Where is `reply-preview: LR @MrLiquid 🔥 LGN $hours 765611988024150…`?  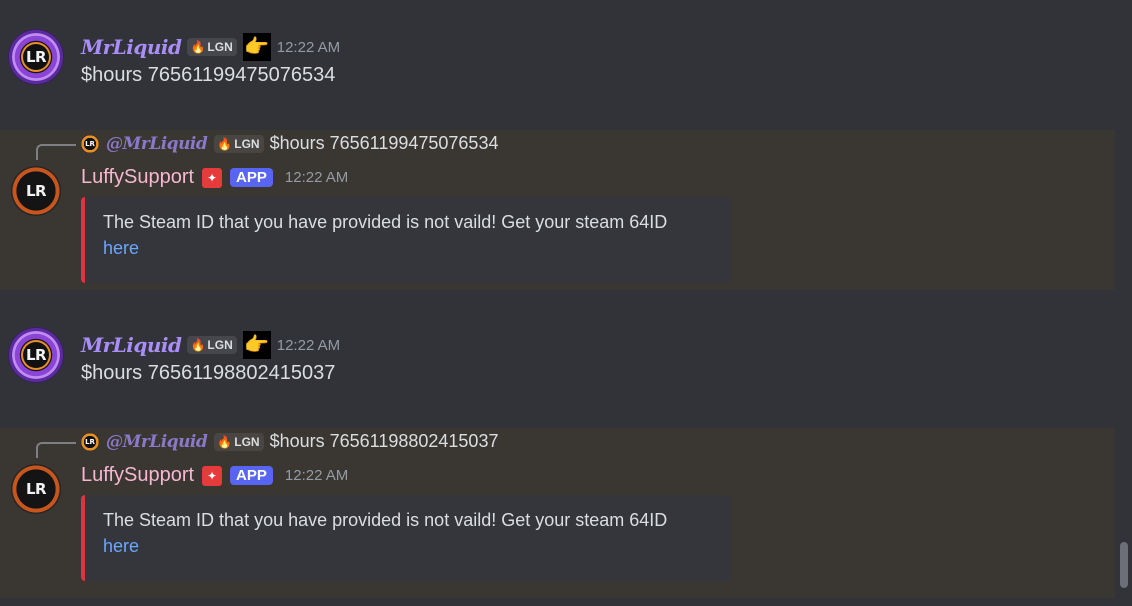
reply-preview: LR @MrLiquid 🔥 LGN $hours 765611988024150… is located at coordinates (289, 441).